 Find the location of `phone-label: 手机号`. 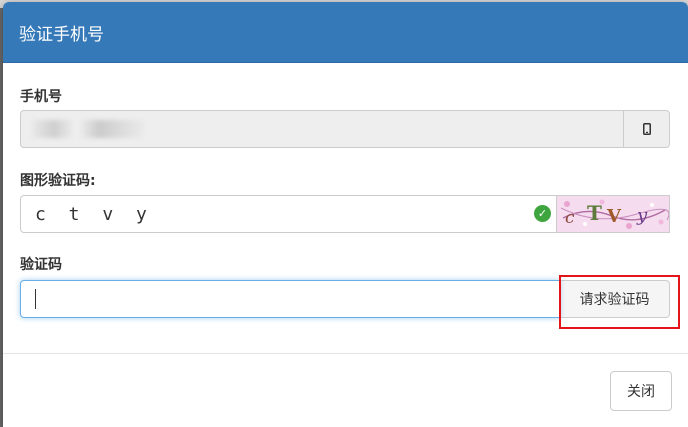

phone-label: 手机号 is located at coordinates (41, 97).